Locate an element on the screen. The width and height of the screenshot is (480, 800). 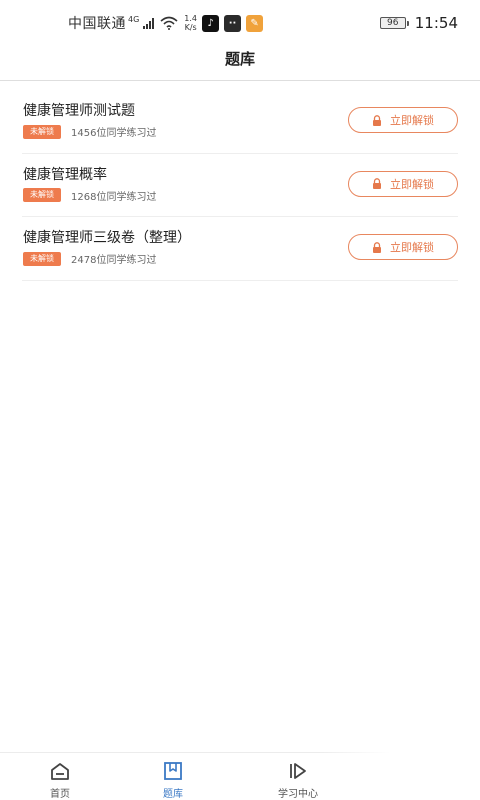
item-meta: 未解锁 1456位同学练习过 is located at coordinates (89, 131).